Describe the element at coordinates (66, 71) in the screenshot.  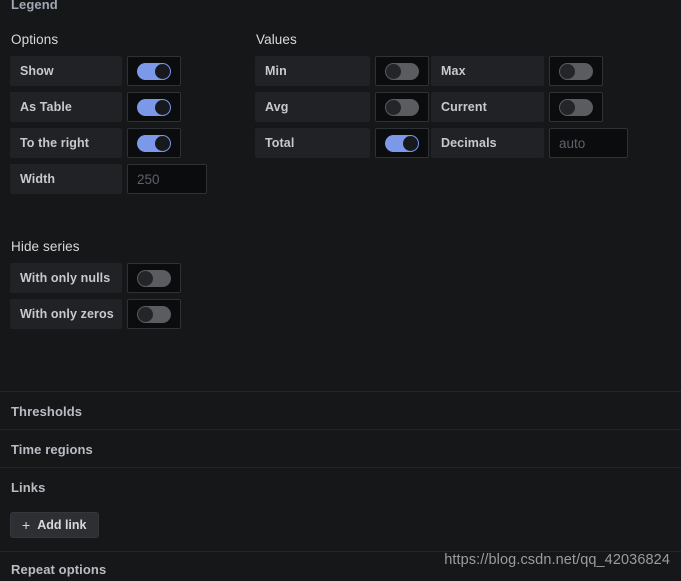
I see `option-label-show: Show` at that location.